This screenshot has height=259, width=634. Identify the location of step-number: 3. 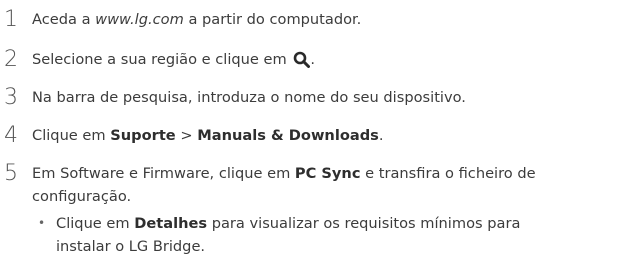
(11, 97).